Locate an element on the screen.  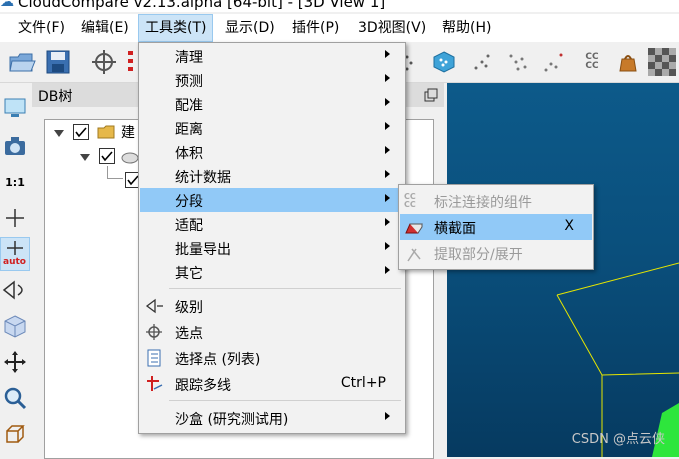
zoom-1to1-button: 1:1 is located at coordinates (15, 182).